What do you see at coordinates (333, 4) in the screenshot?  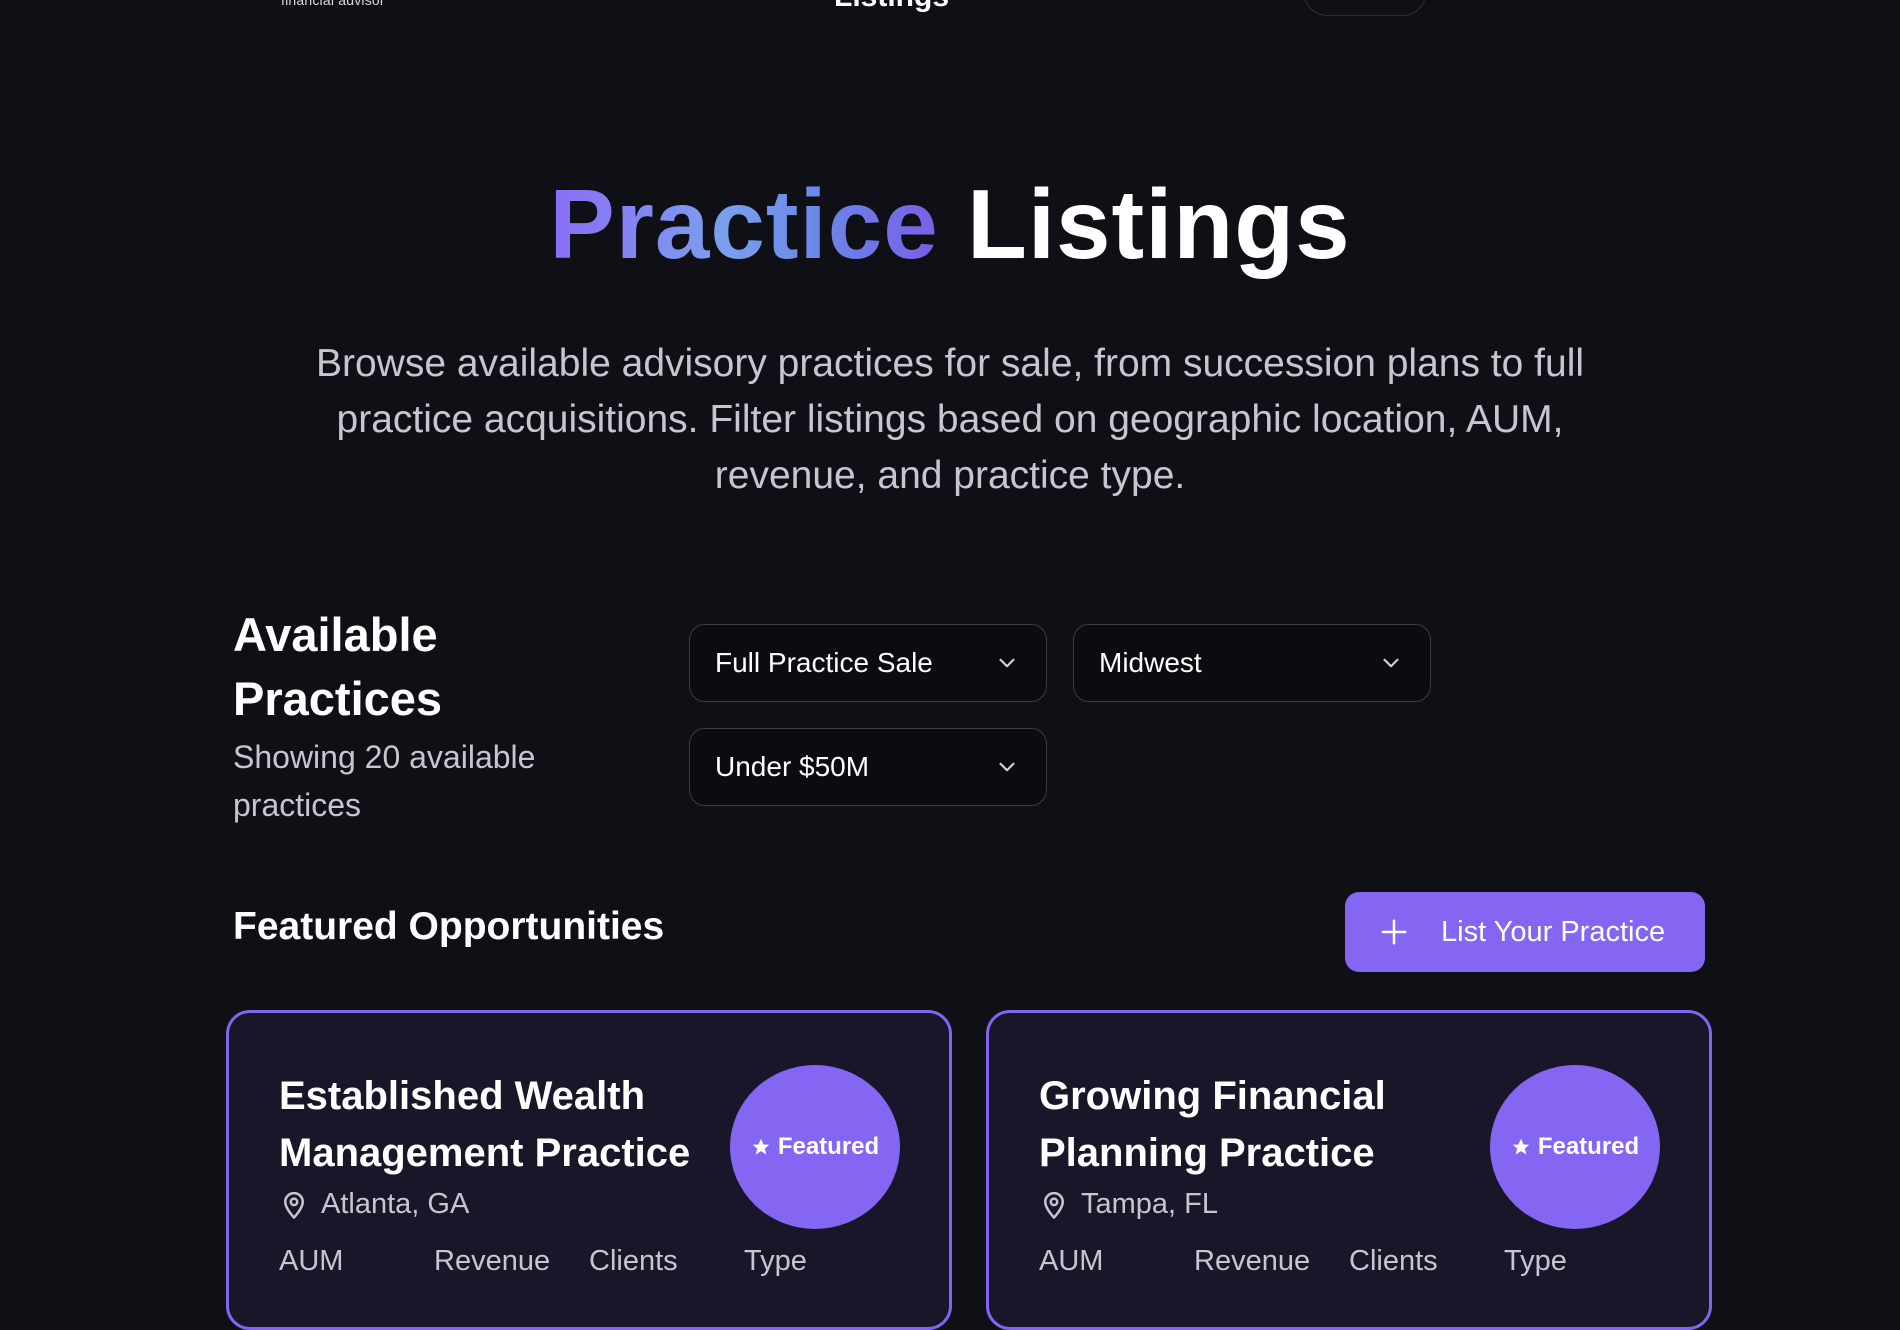 I see `logo-subtitle: financial advisor` at bounding box center [333, 4].